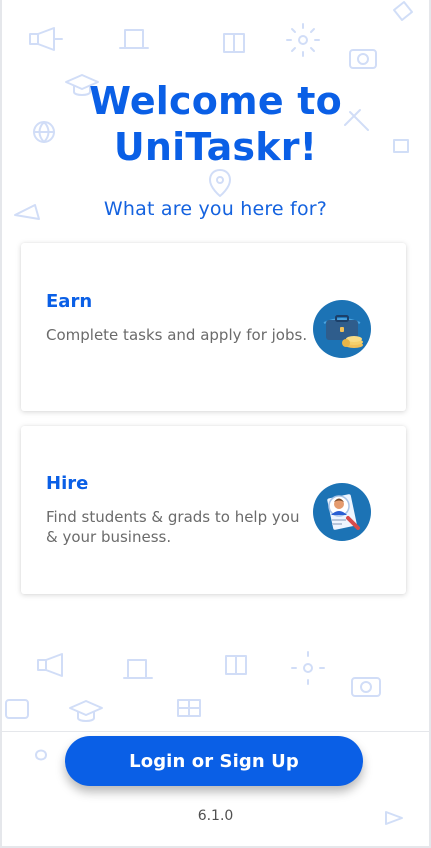 The image size is (431, 848). Describe the element at coordinates (69, 301) in the screenshot. I see `earn-card-title: Earn` at that location.